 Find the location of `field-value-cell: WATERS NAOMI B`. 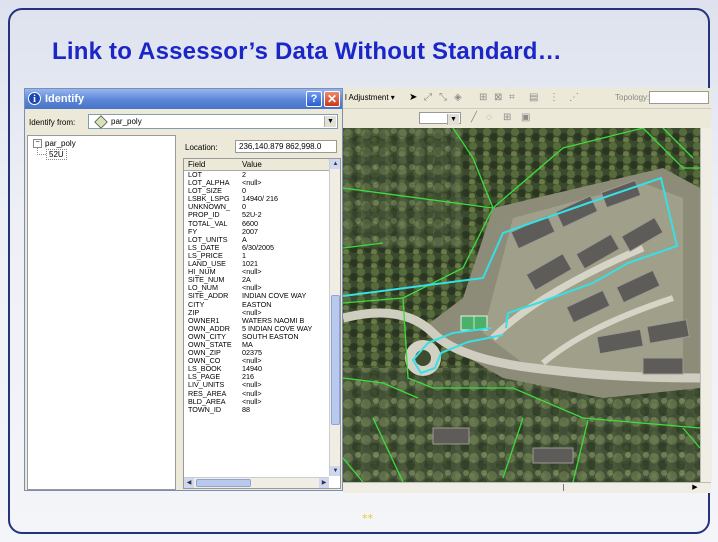

field-value-cell: WATERS NAOMI B is located at coordinates (273, 320).